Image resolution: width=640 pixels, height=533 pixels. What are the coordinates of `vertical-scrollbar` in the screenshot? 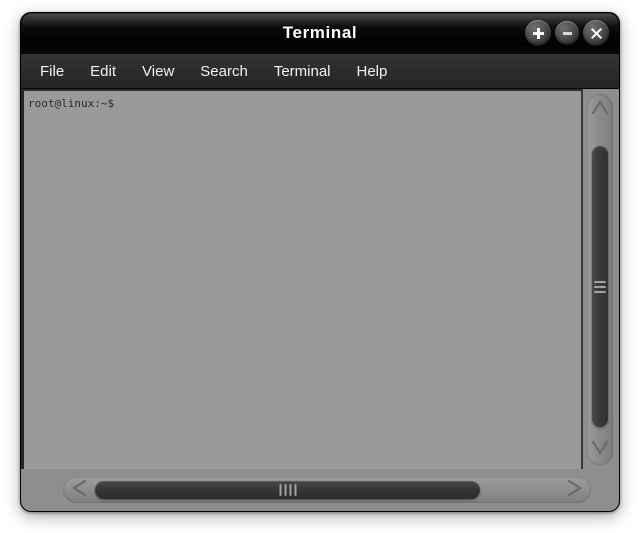 It's located at (600, 279).